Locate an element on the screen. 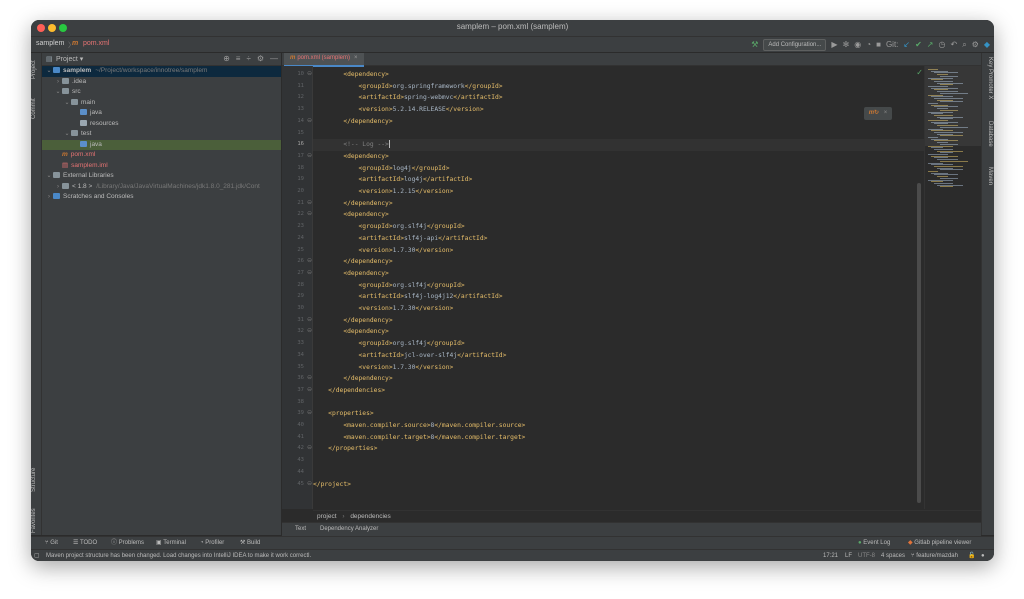 This screenshot has width=1024, height=599. toolwin-gitlab: ◆ Gitlab pipeline viewer is located at coordinates (939, 543).